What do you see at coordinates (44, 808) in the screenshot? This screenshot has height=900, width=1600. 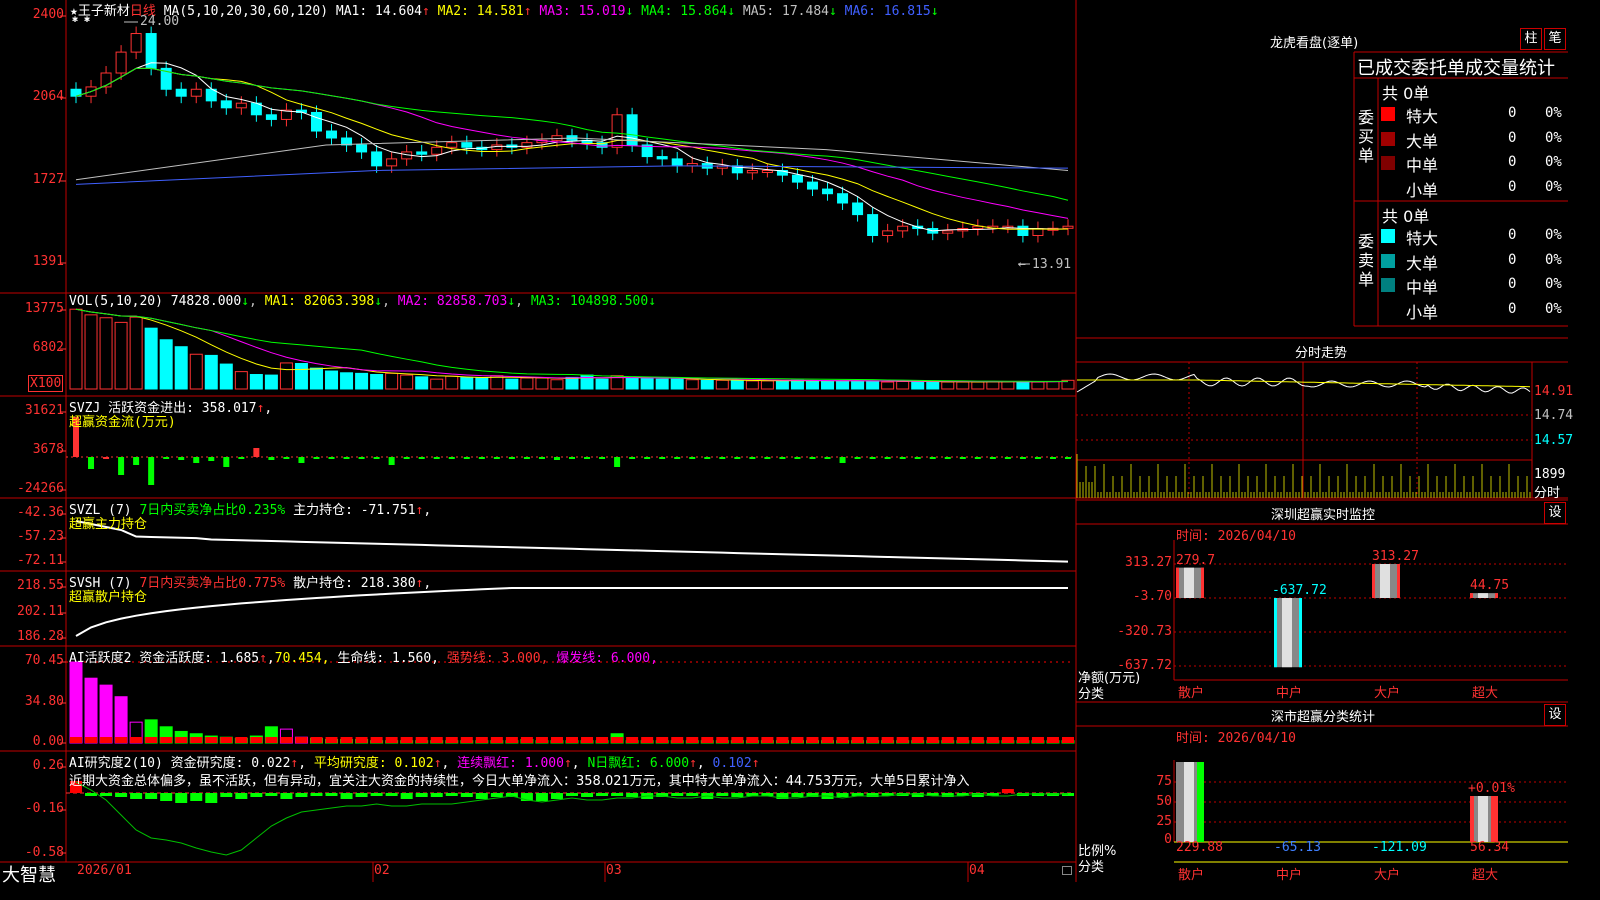 I see `ai2-axis-label: -0.16` at bounding box center [44, 808].